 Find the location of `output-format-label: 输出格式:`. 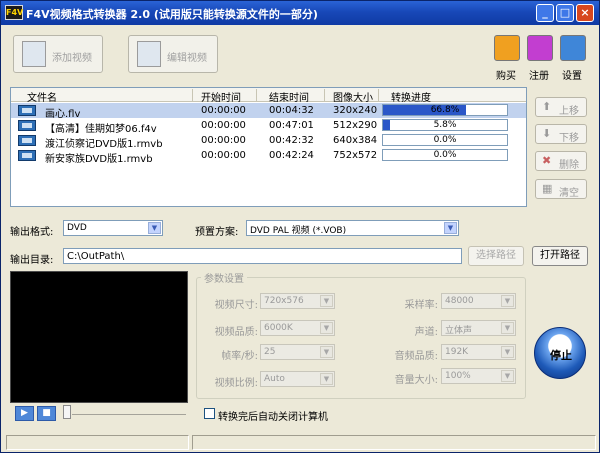

output-format-label: 输出格式: is located at coordinates (32, 232).